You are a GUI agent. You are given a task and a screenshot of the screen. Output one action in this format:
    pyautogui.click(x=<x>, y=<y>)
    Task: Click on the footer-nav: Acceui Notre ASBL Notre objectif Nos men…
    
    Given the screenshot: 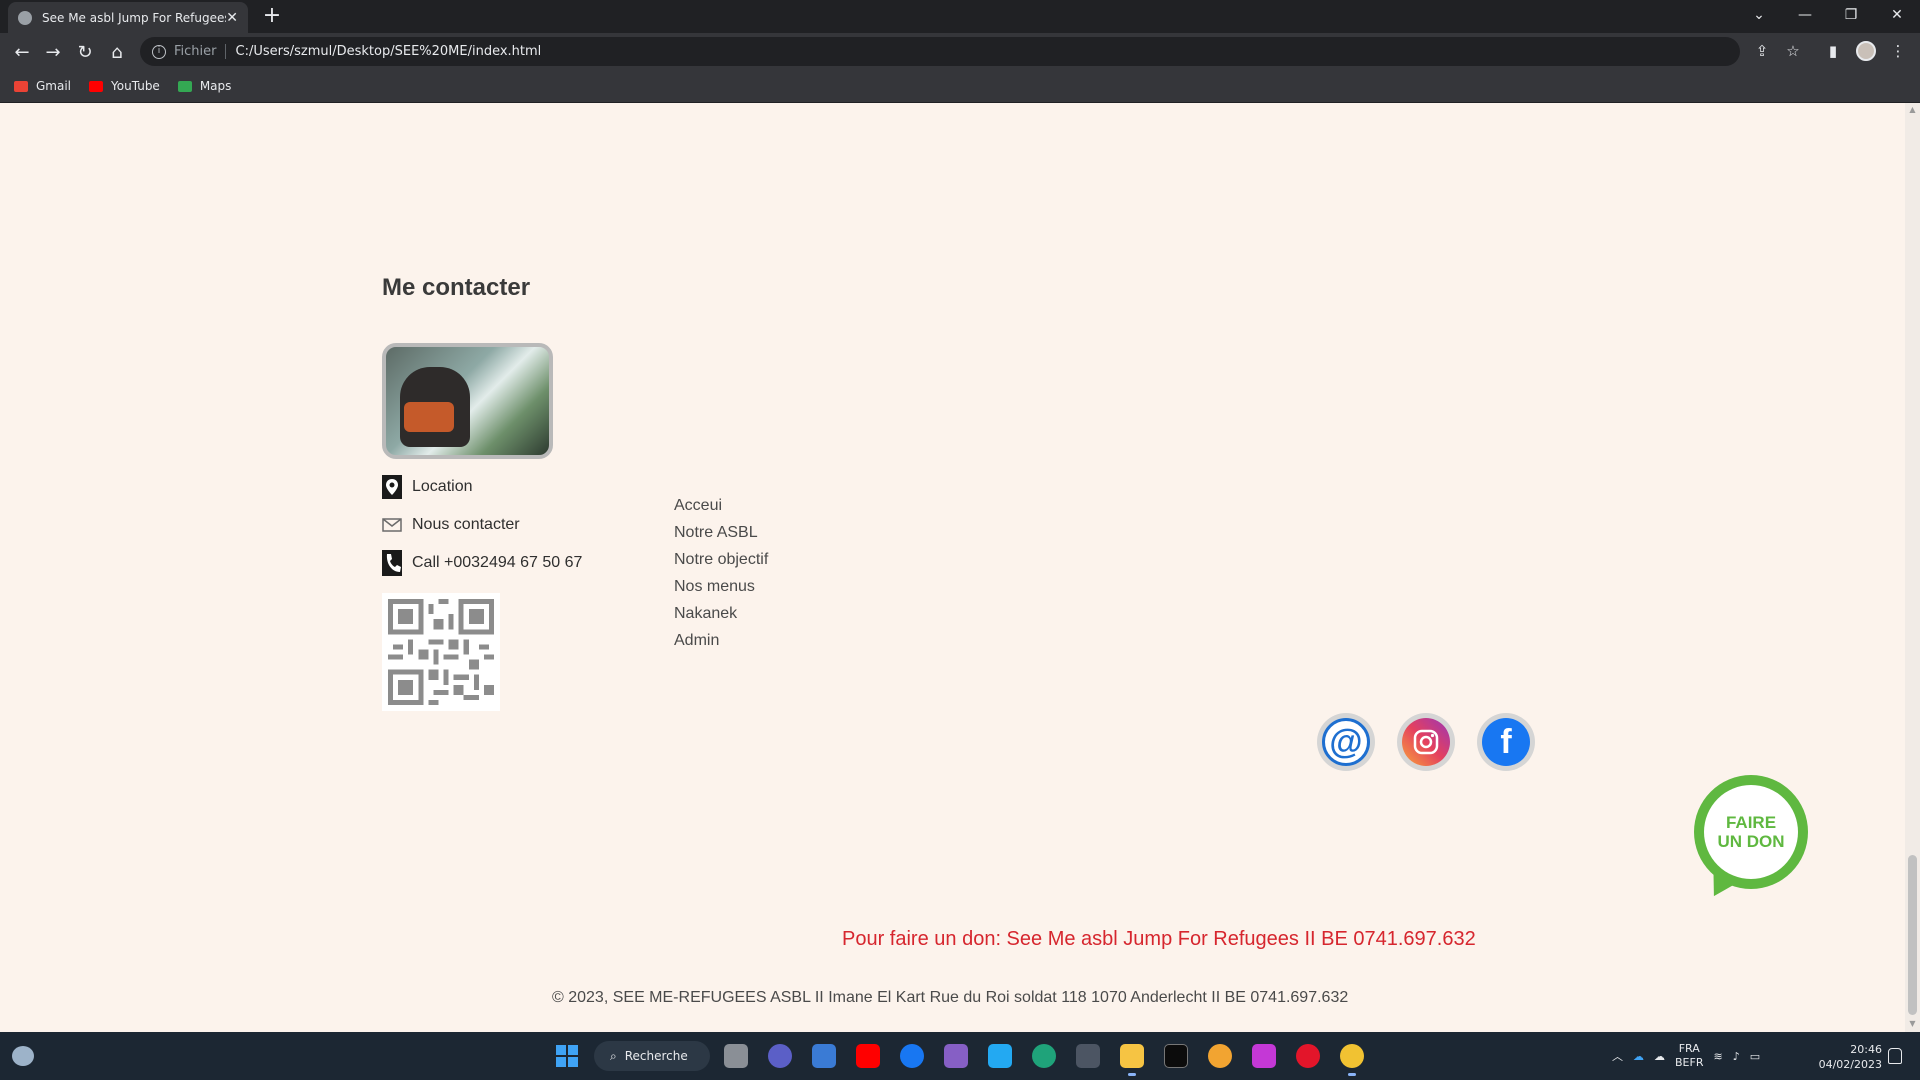 What is the action you would take?
    pyautogui.click(x=721, y=573)
    